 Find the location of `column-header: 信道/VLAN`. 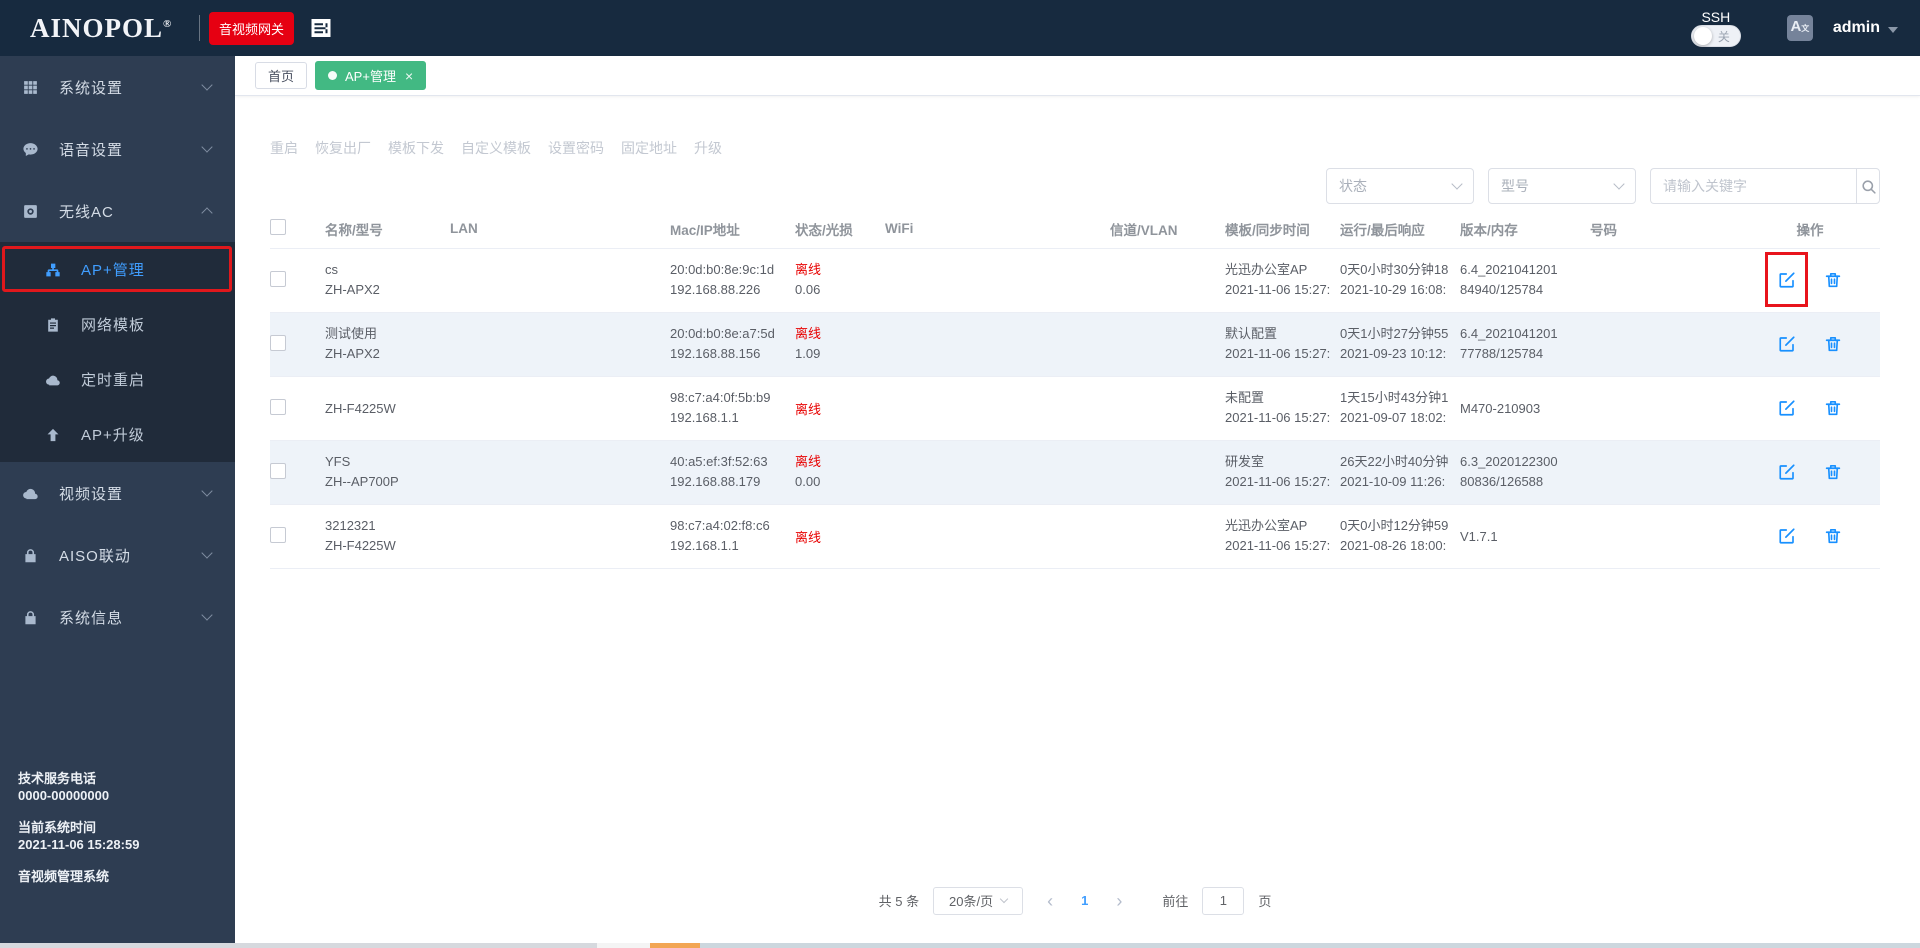

column-header: 信道/VLAN is located at coordinates (1167, 229).